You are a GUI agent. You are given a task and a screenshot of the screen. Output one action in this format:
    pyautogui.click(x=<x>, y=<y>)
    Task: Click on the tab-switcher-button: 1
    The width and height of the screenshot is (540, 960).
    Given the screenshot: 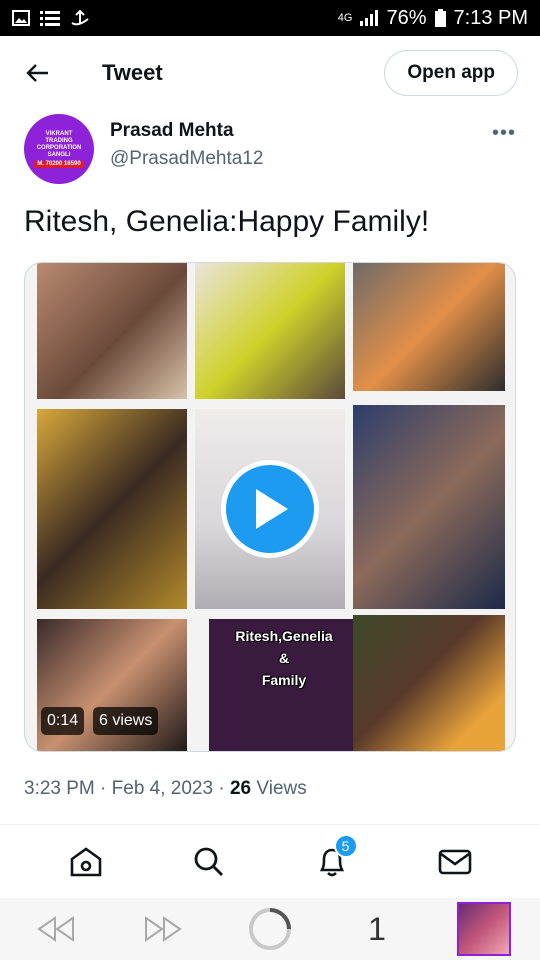 What is the action you would take?
    pyautogui.click(x=377, y=929)
    